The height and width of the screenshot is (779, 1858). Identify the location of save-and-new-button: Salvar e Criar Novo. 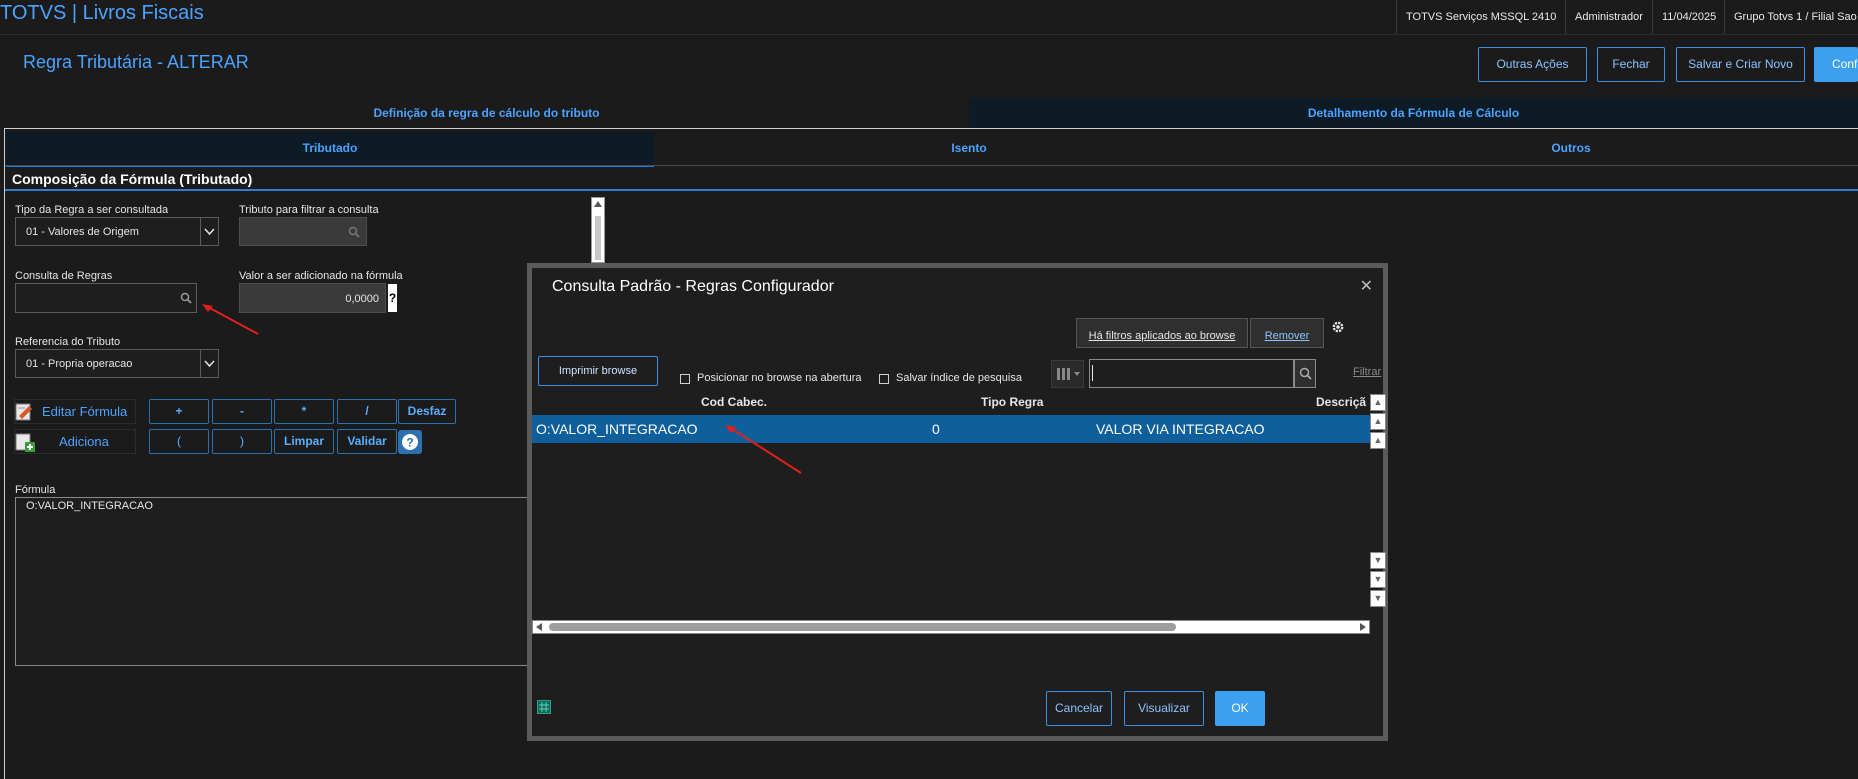
(1740, 64).